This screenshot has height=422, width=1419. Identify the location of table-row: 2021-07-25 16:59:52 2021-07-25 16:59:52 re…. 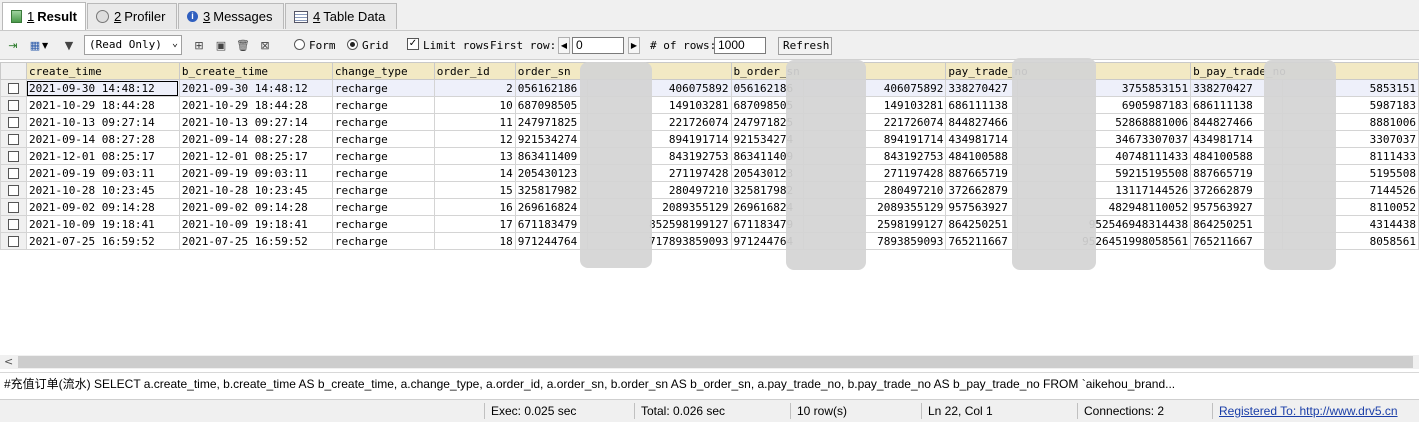
(709, 241).